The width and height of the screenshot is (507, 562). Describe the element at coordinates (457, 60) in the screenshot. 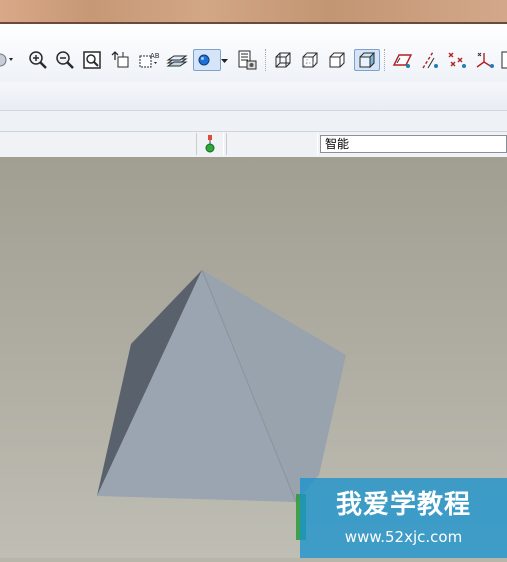

I see `datum-points-icon` at that location.